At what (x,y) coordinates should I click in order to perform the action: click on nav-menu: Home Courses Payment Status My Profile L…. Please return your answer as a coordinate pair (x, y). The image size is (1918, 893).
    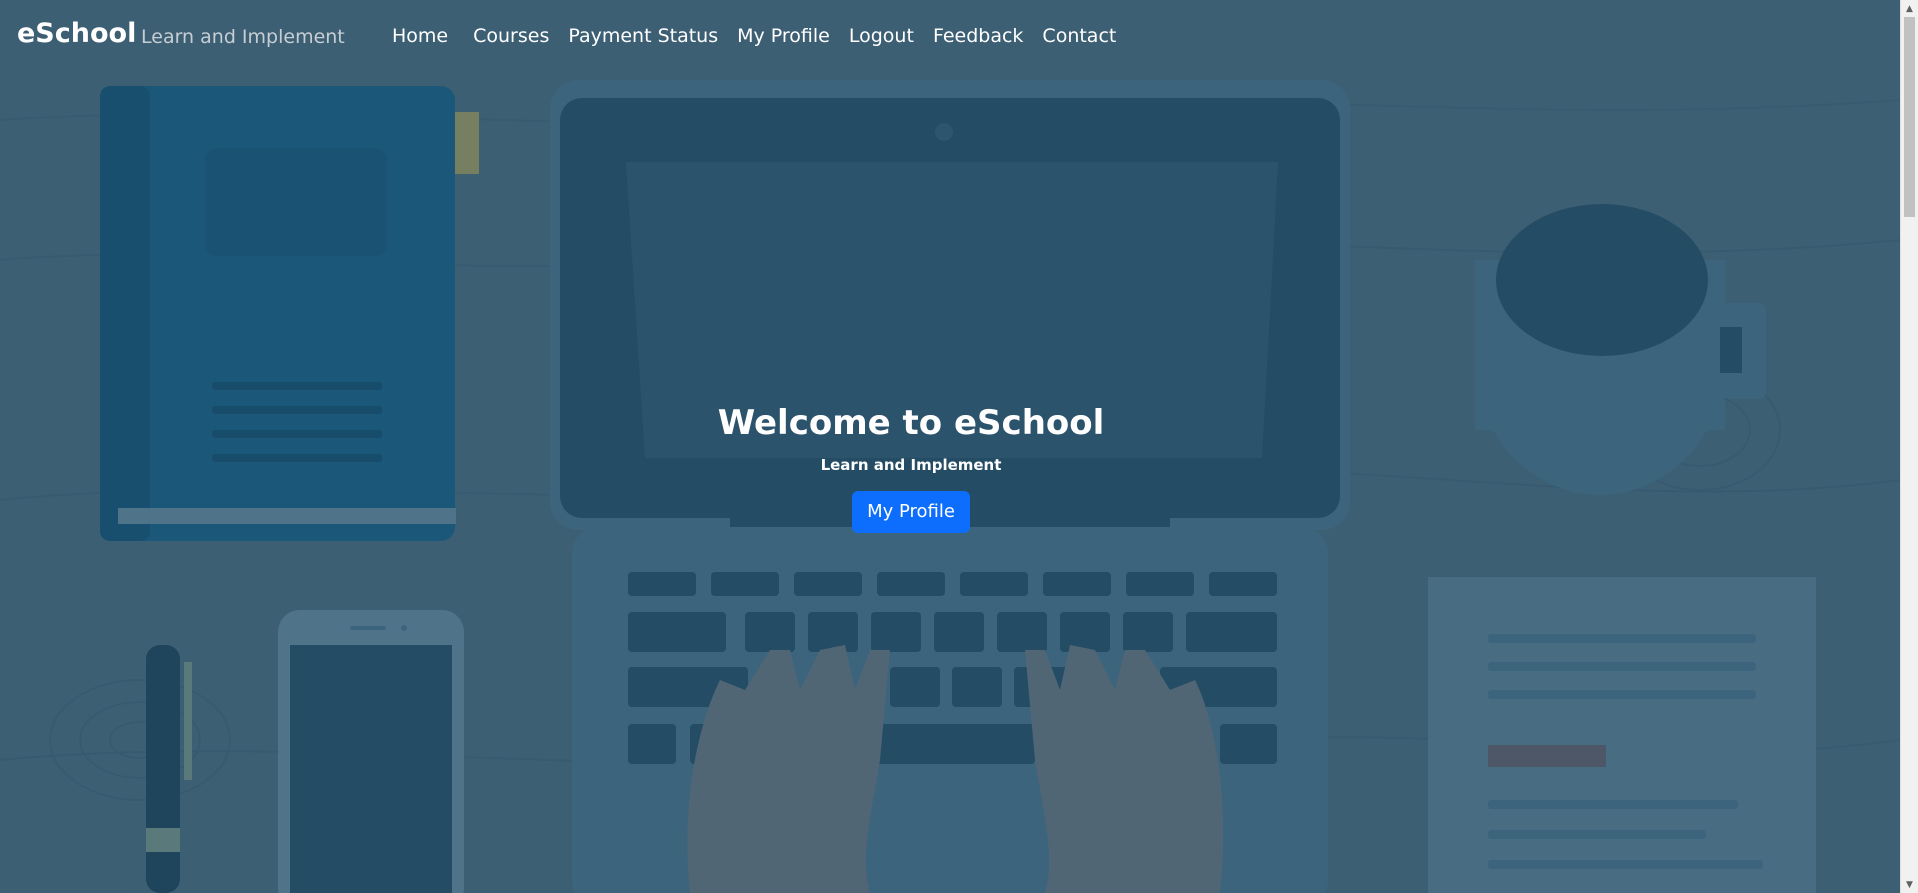
    Looking at the image, I should click on (763, 36).